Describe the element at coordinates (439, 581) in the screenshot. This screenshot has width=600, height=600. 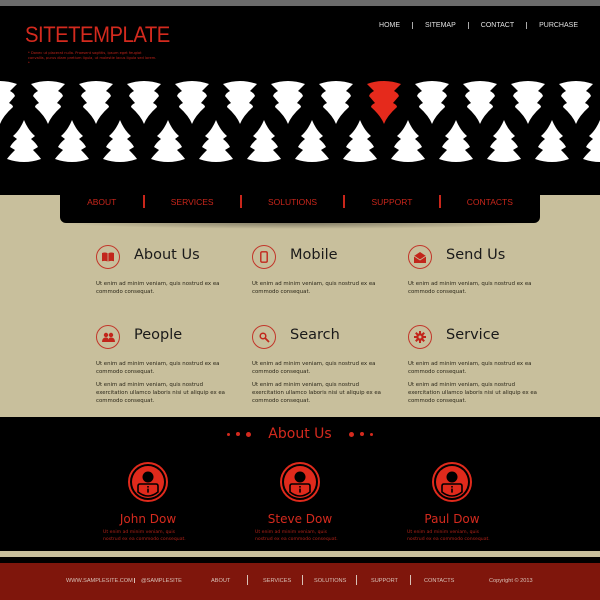
I see `footer-nav-contacts: CONTACTS` at that location.